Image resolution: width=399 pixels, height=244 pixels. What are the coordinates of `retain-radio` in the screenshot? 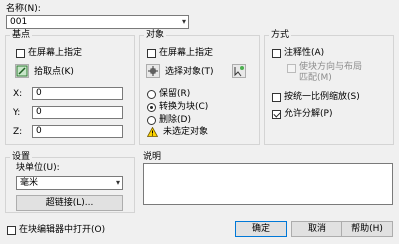 It's located at (151, 94).